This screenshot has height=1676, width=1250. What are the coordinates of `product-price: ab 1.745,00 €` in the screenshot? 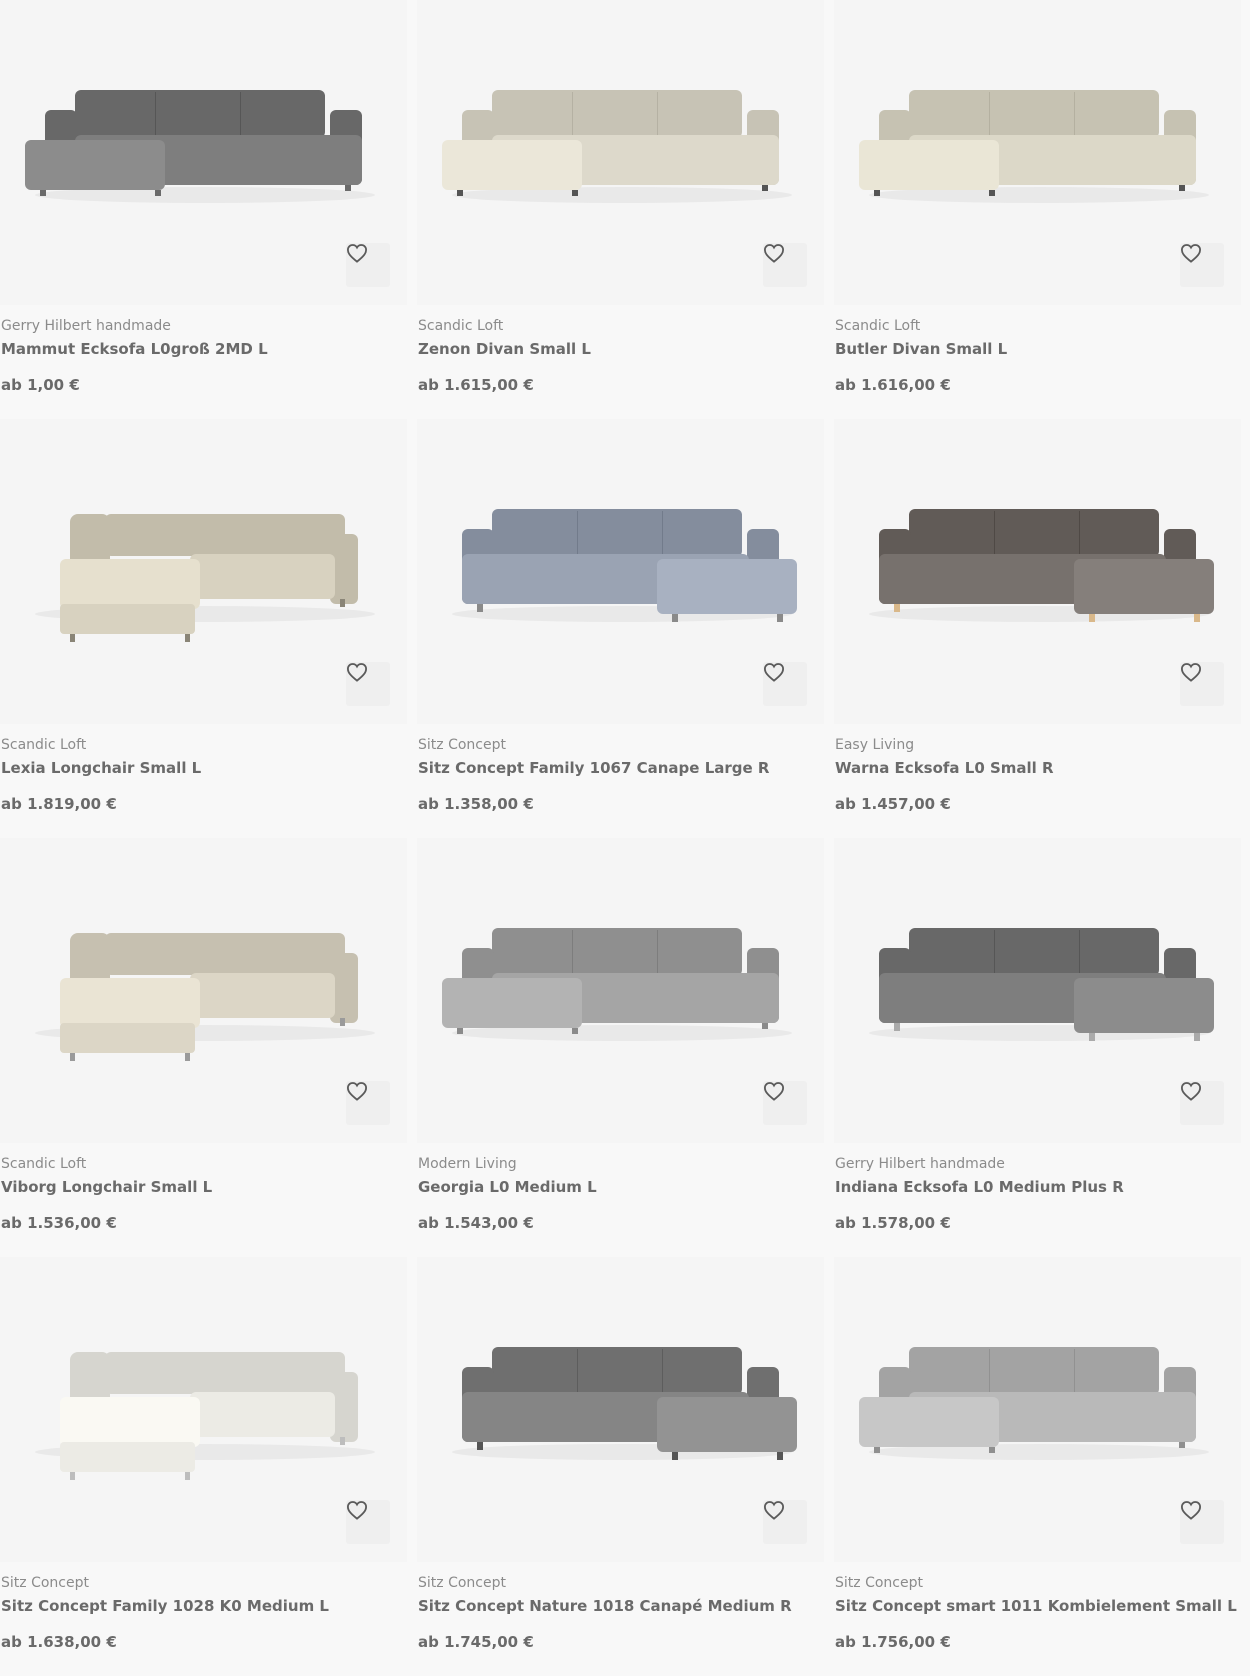 It's located at (476, 1642).